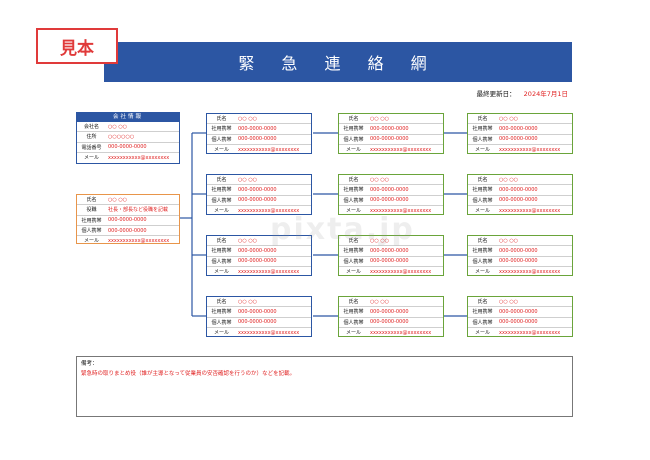  Describe the element at coordinates (188, 374) in the screenshot. I see `notes-body: 緊急時の取りまとめ役（誰が主導となって従業員の安否確認を行うのか）などを記載。` at that location.